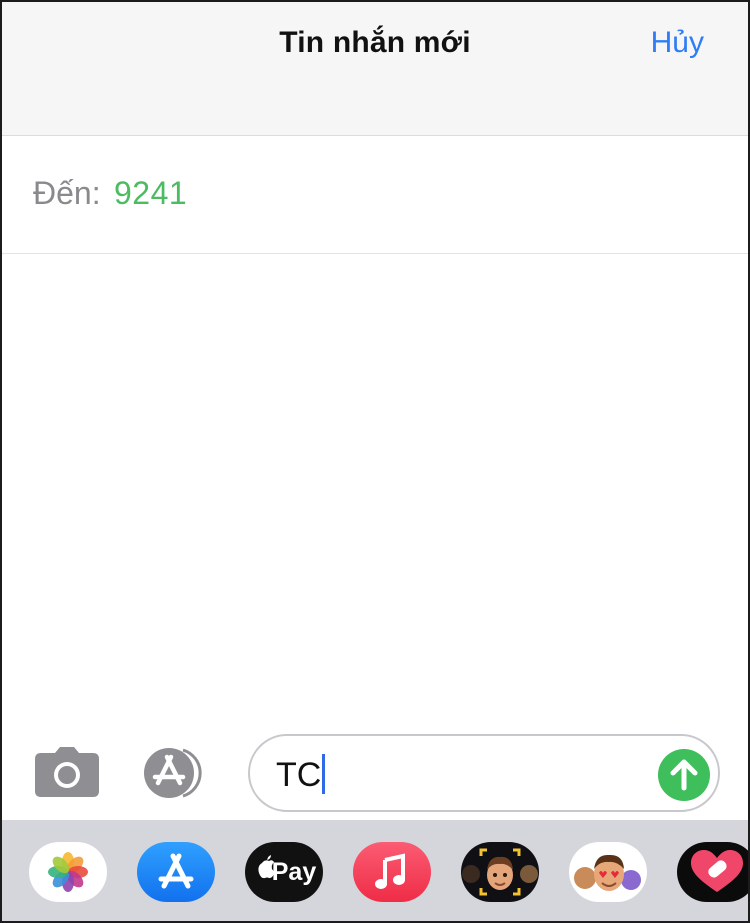 The image size is (750, 923). I want to click on photos-icon, so click(68, 872).